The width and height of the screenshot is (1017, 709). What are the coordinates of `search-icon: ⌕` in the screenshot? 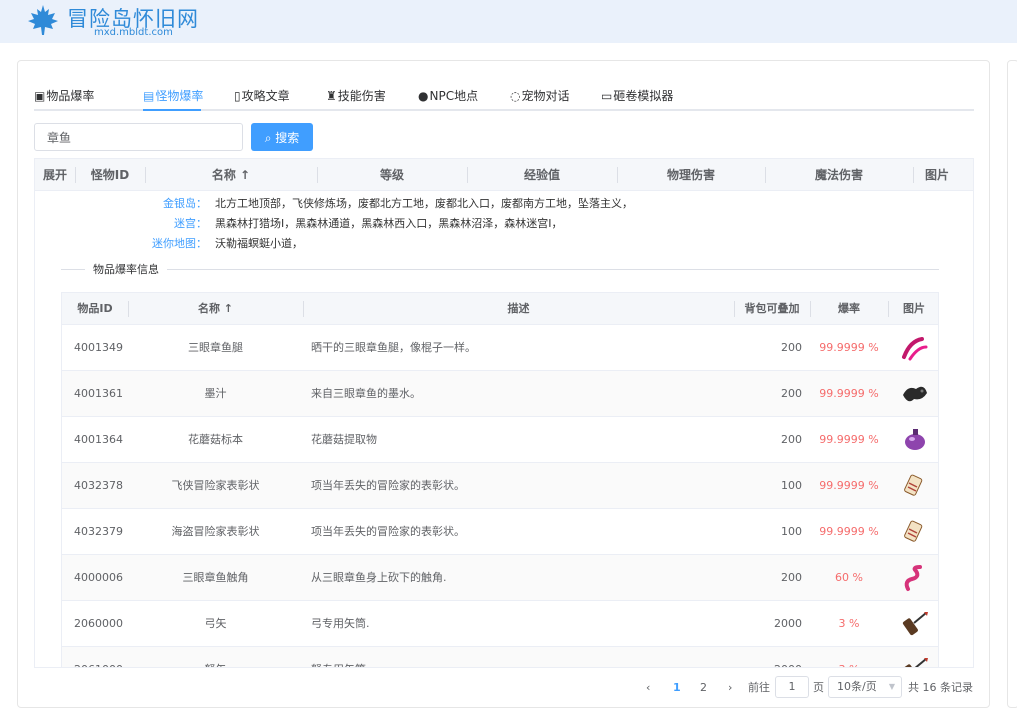 It's located at (268, 137).